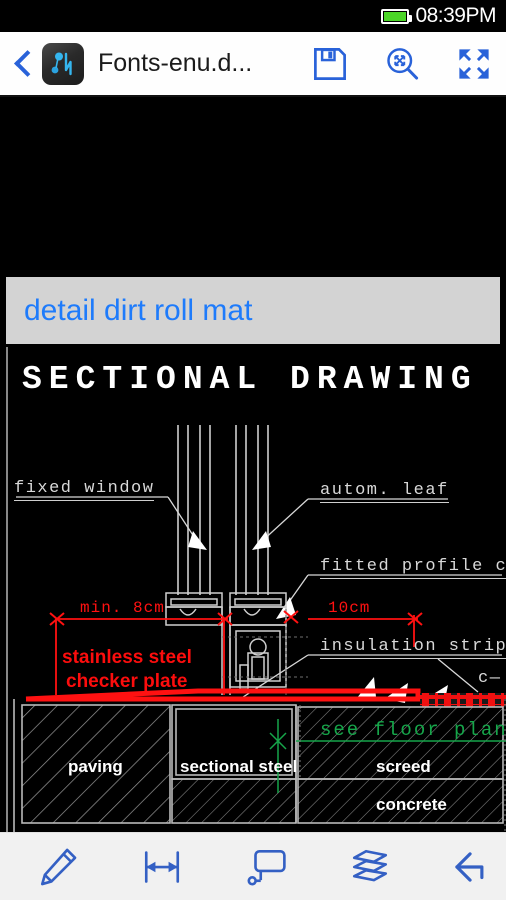  What do you see at coordinates (63, 63) in the screenshot?
I see `cad-app-icon` at bounding box center [63, 63].